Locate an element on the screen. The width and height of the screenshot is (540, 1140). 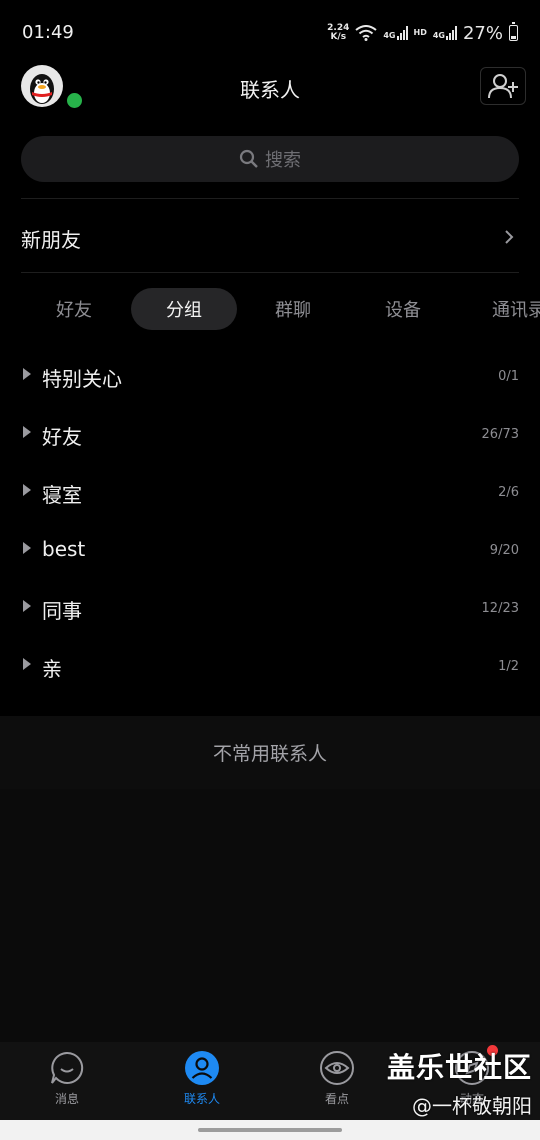
add-friend-button is located at coordinates (503, 86).